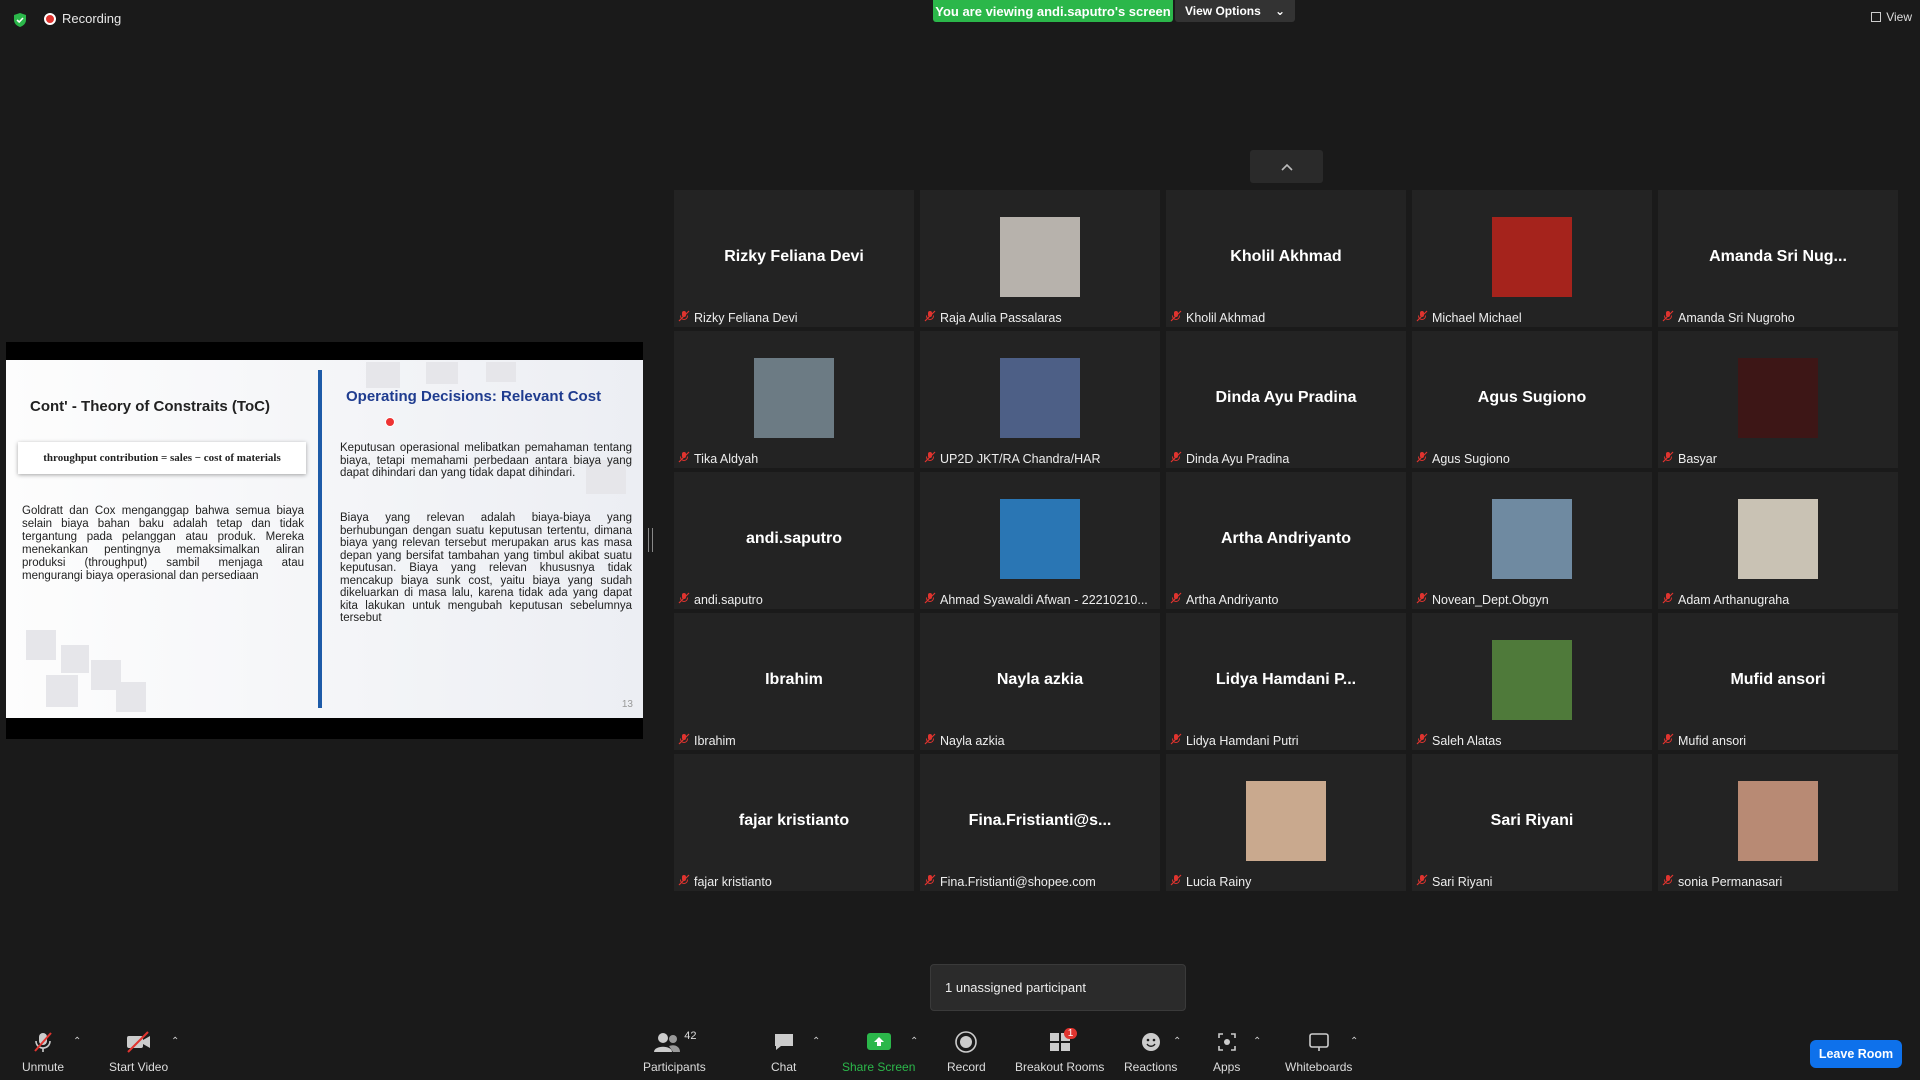 The width and height of the screenshot is (1920, 1080). What do you see at coordinates (794, 822) in the screenshot?
I see `participant-tile: fajar kristianto fajar kristianto` at bounding box center [794, 822].